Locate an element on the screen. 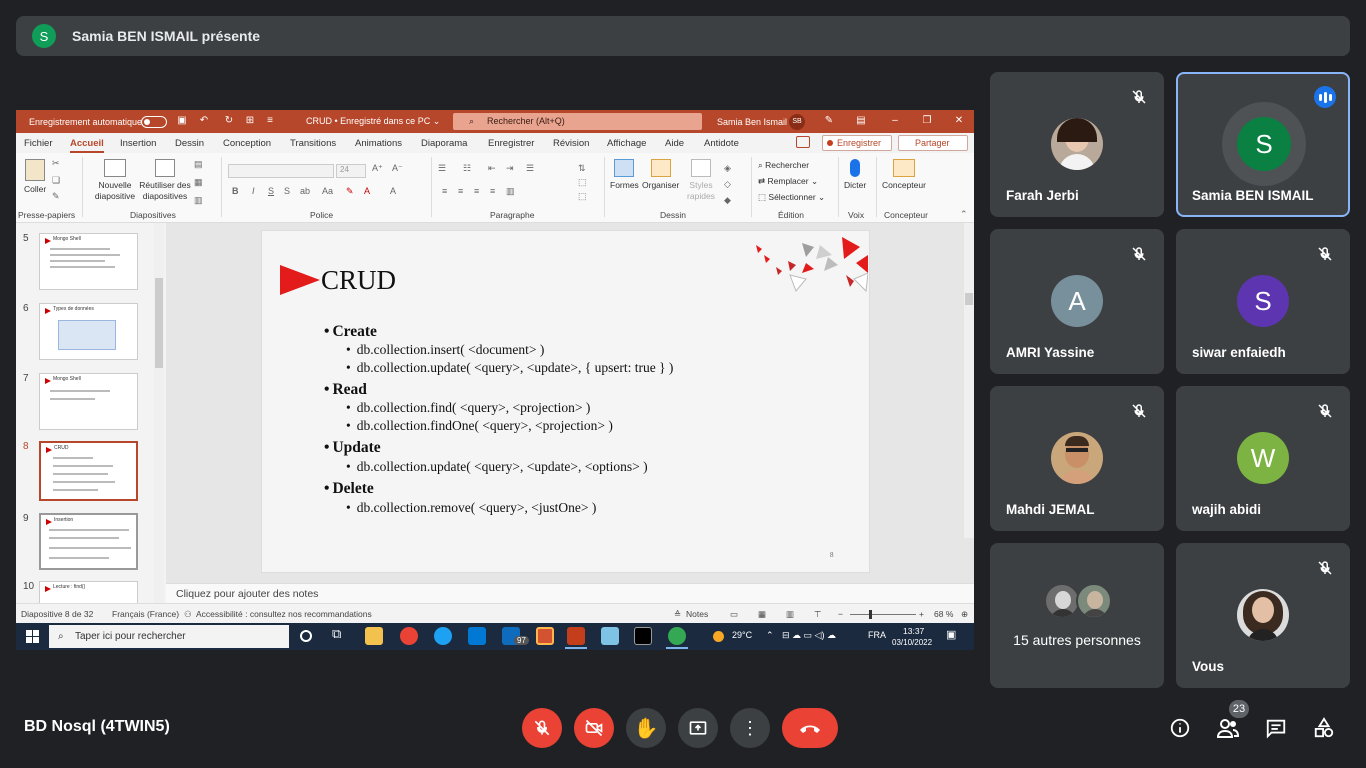 Image resolution: width=1366 pixels, height=768 pixels. normal-view-icon: ▭ is located at coordinates (734, 614).